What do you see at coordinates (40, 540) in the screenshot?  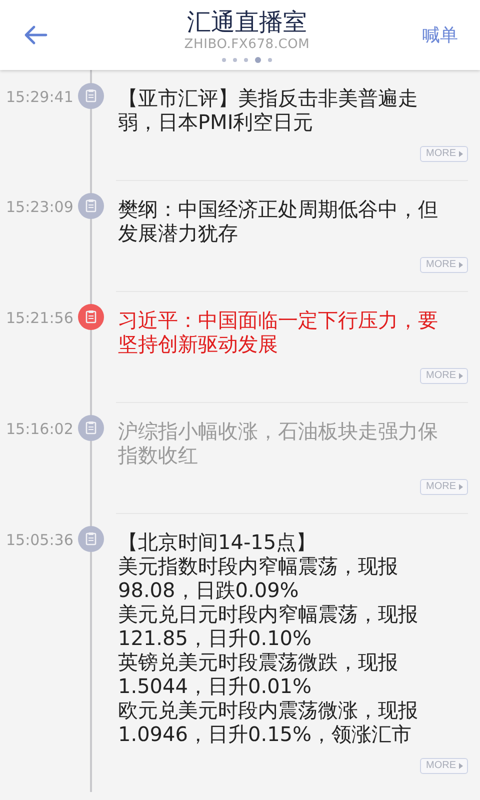 I see `post-time: 15:05:36` at bounding box center [40, 540].